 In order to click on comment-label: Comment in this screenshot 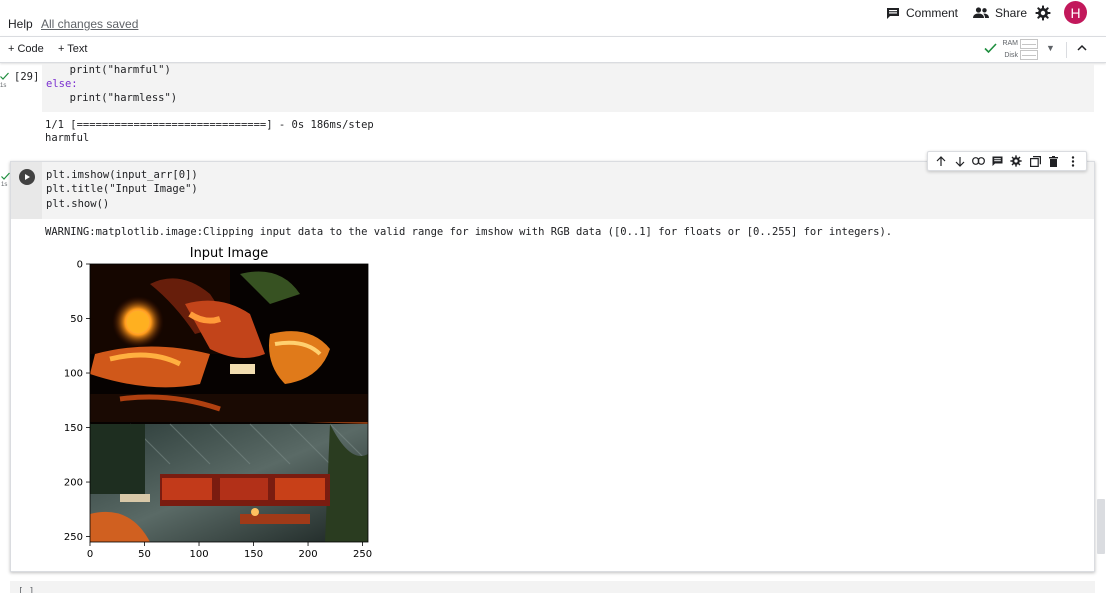, I will do `click(932, 13)`.